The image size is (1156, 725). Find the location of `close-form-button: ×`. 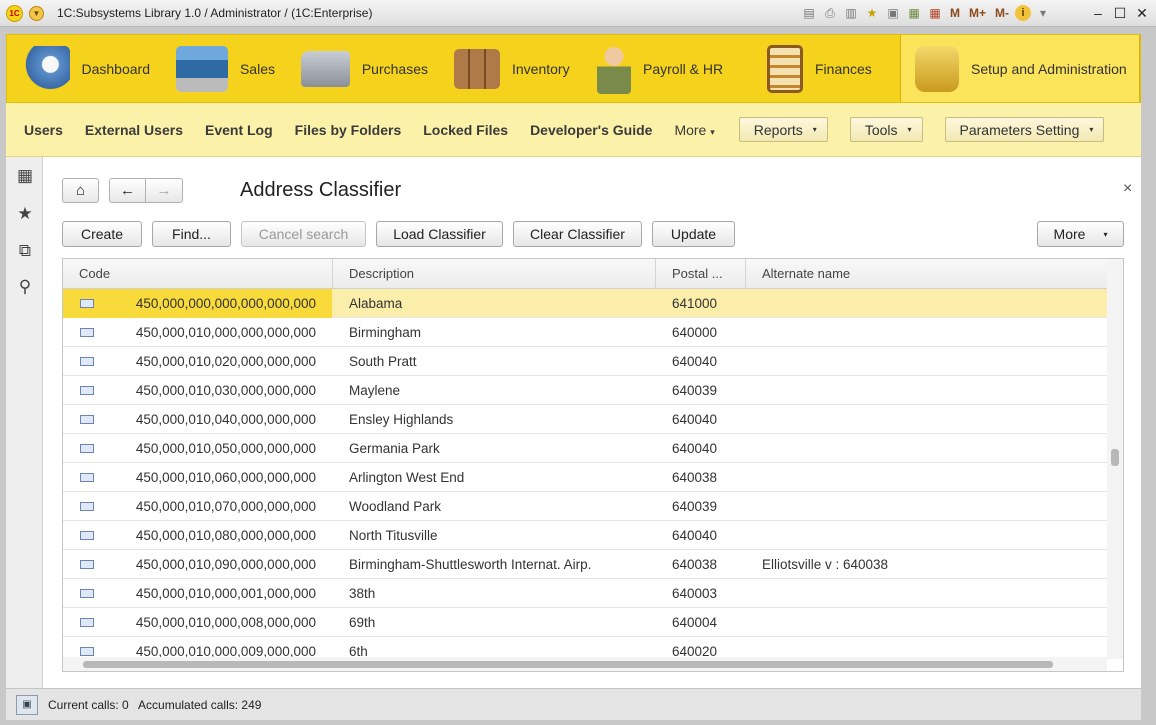

close-form-button: × is located at coordinates (1127, 189).